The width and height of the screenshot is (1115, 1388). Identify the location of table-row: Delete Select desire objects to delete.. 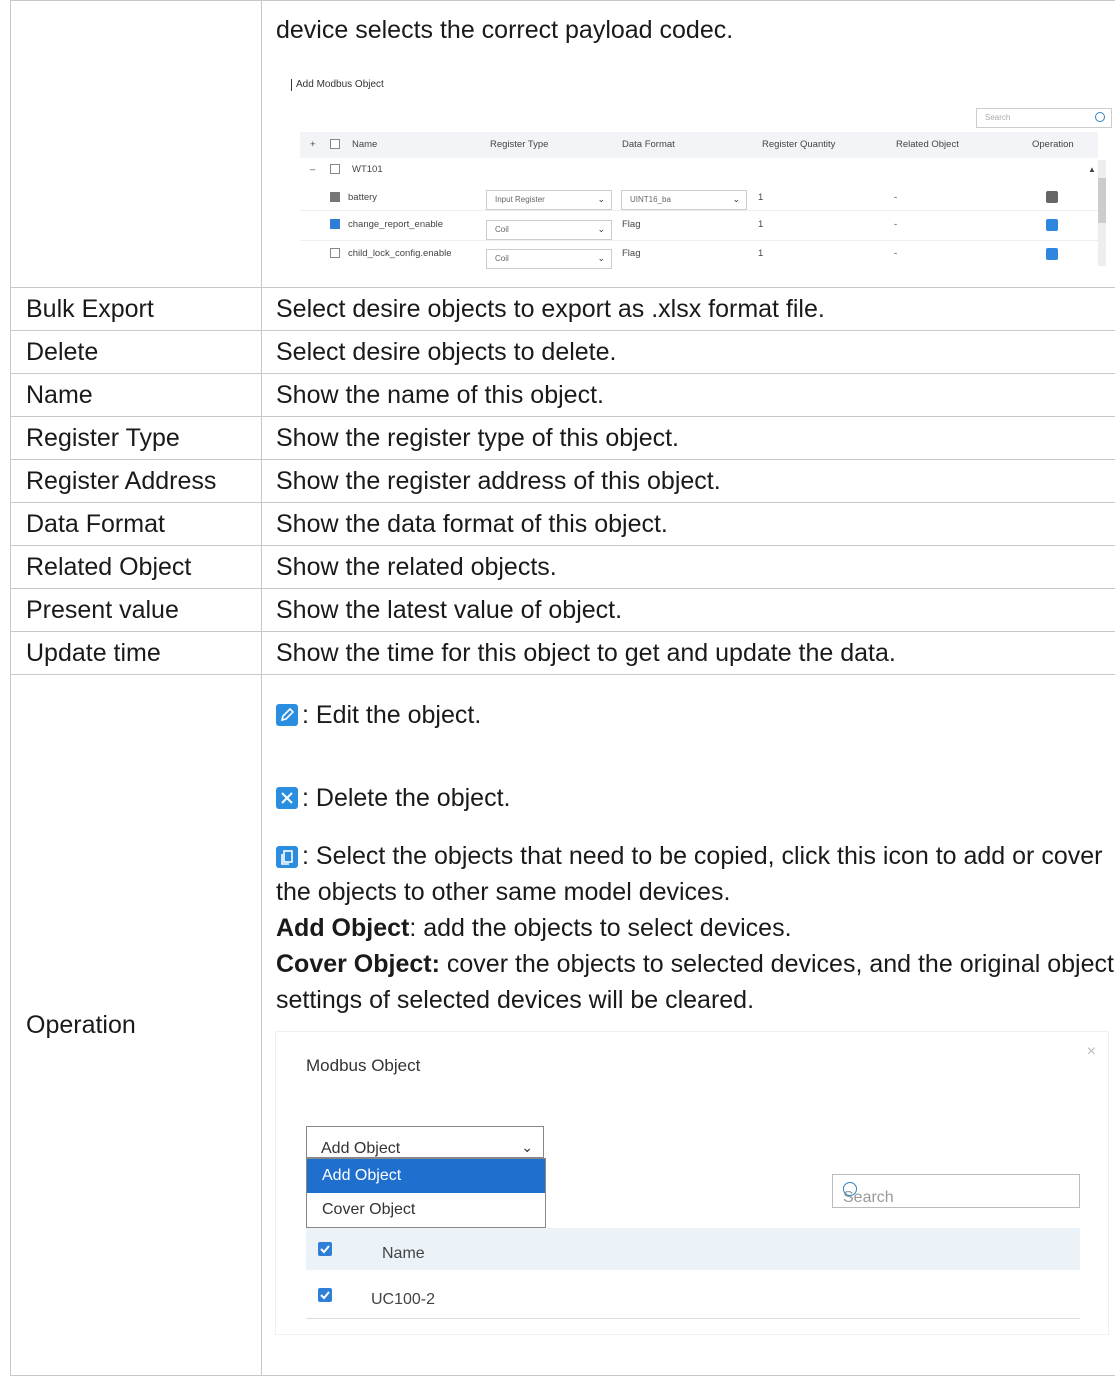
(562, 352).